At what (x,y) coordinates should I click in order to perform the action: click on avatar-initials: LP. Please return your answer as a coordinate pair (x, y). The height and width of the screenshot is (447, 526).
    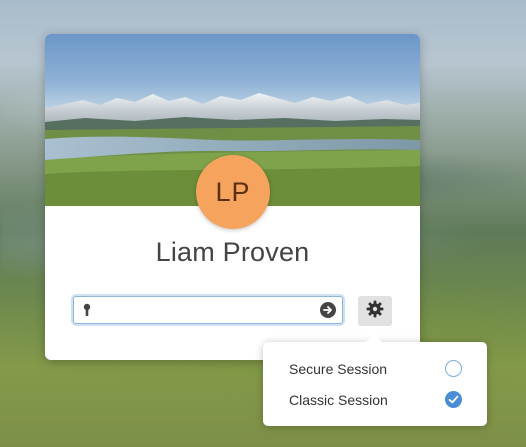
    Looking at the image, I should click on (233, 191).